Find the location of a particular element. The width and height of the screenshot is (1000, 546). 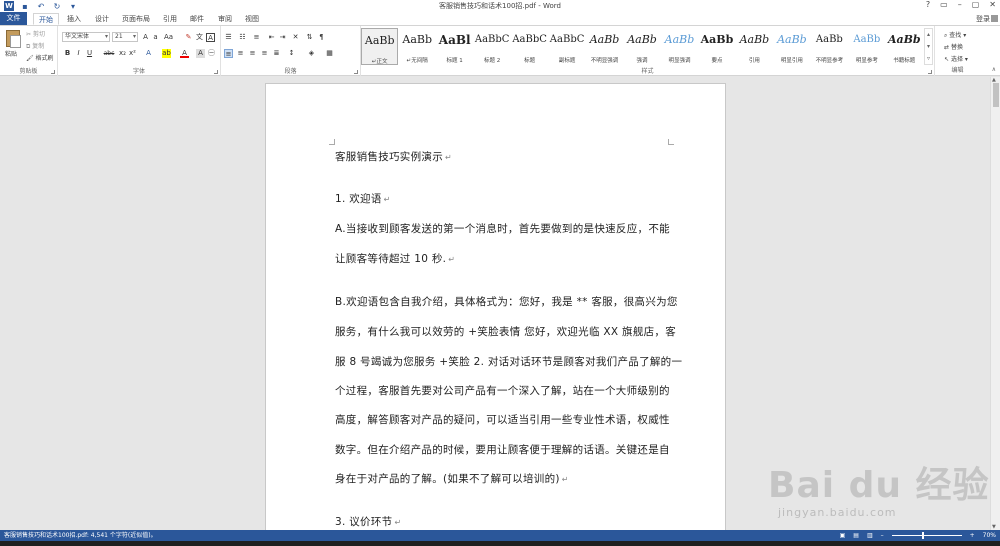

chinese-layout-icon: ✕ is located at coordinates (295, 37).